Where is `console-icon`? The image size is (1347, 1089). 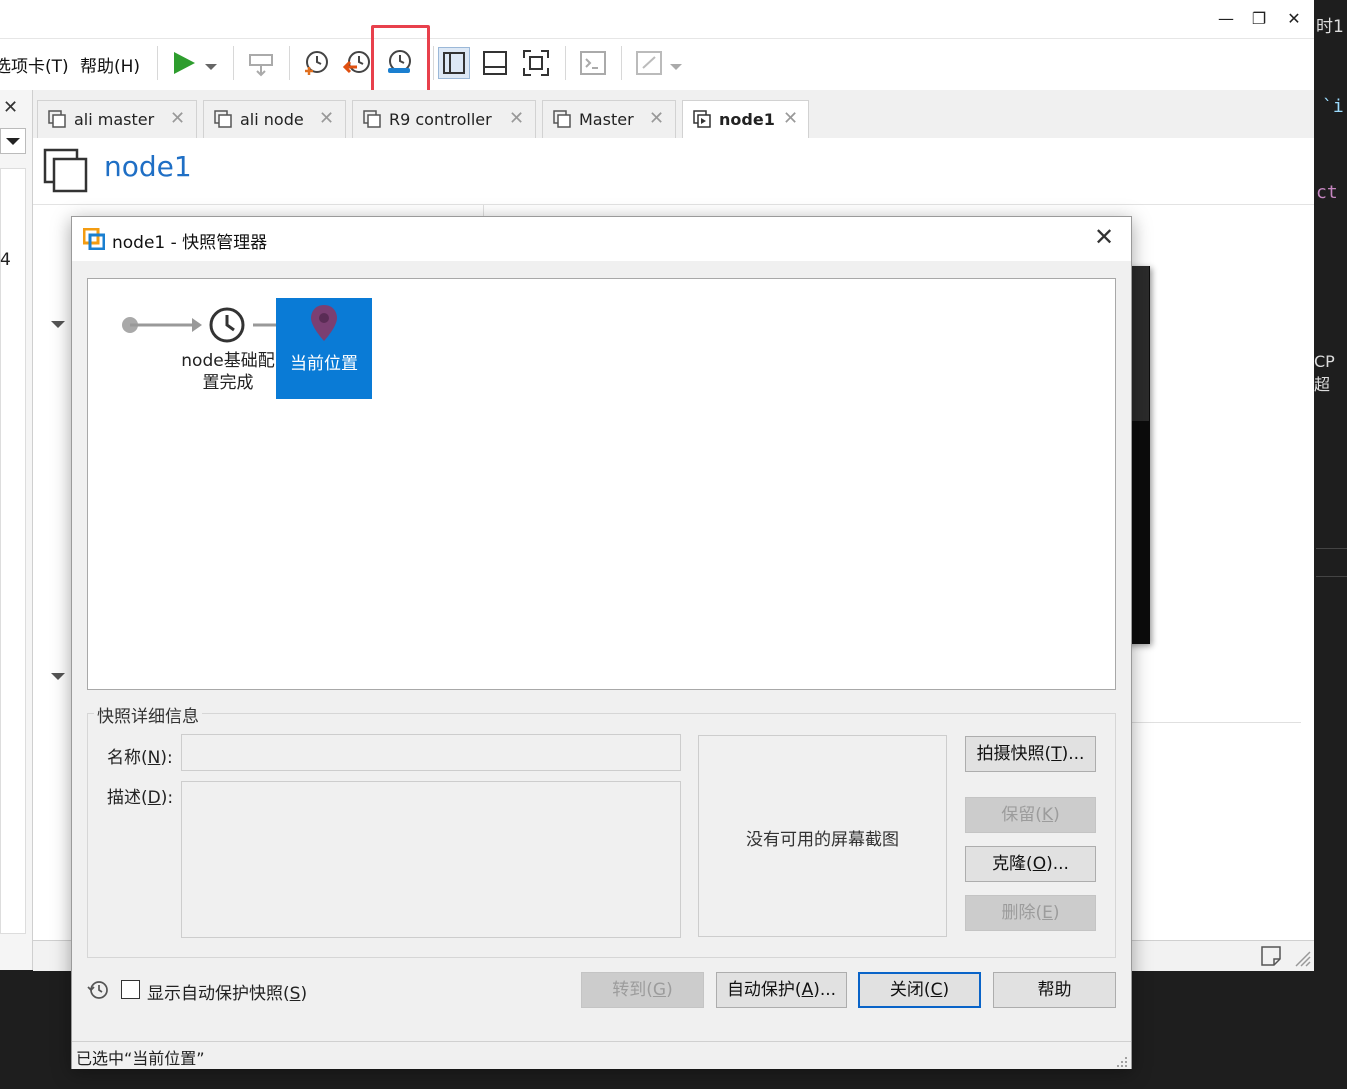 console-icon is located at coordinates (593, 63).